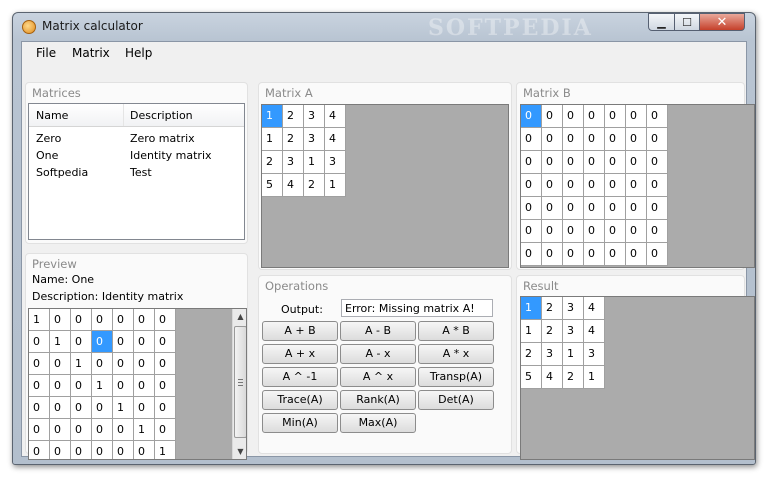 This screenshot has height=482, width=776. I want to click on scroll-thumb, so click(240, 382).